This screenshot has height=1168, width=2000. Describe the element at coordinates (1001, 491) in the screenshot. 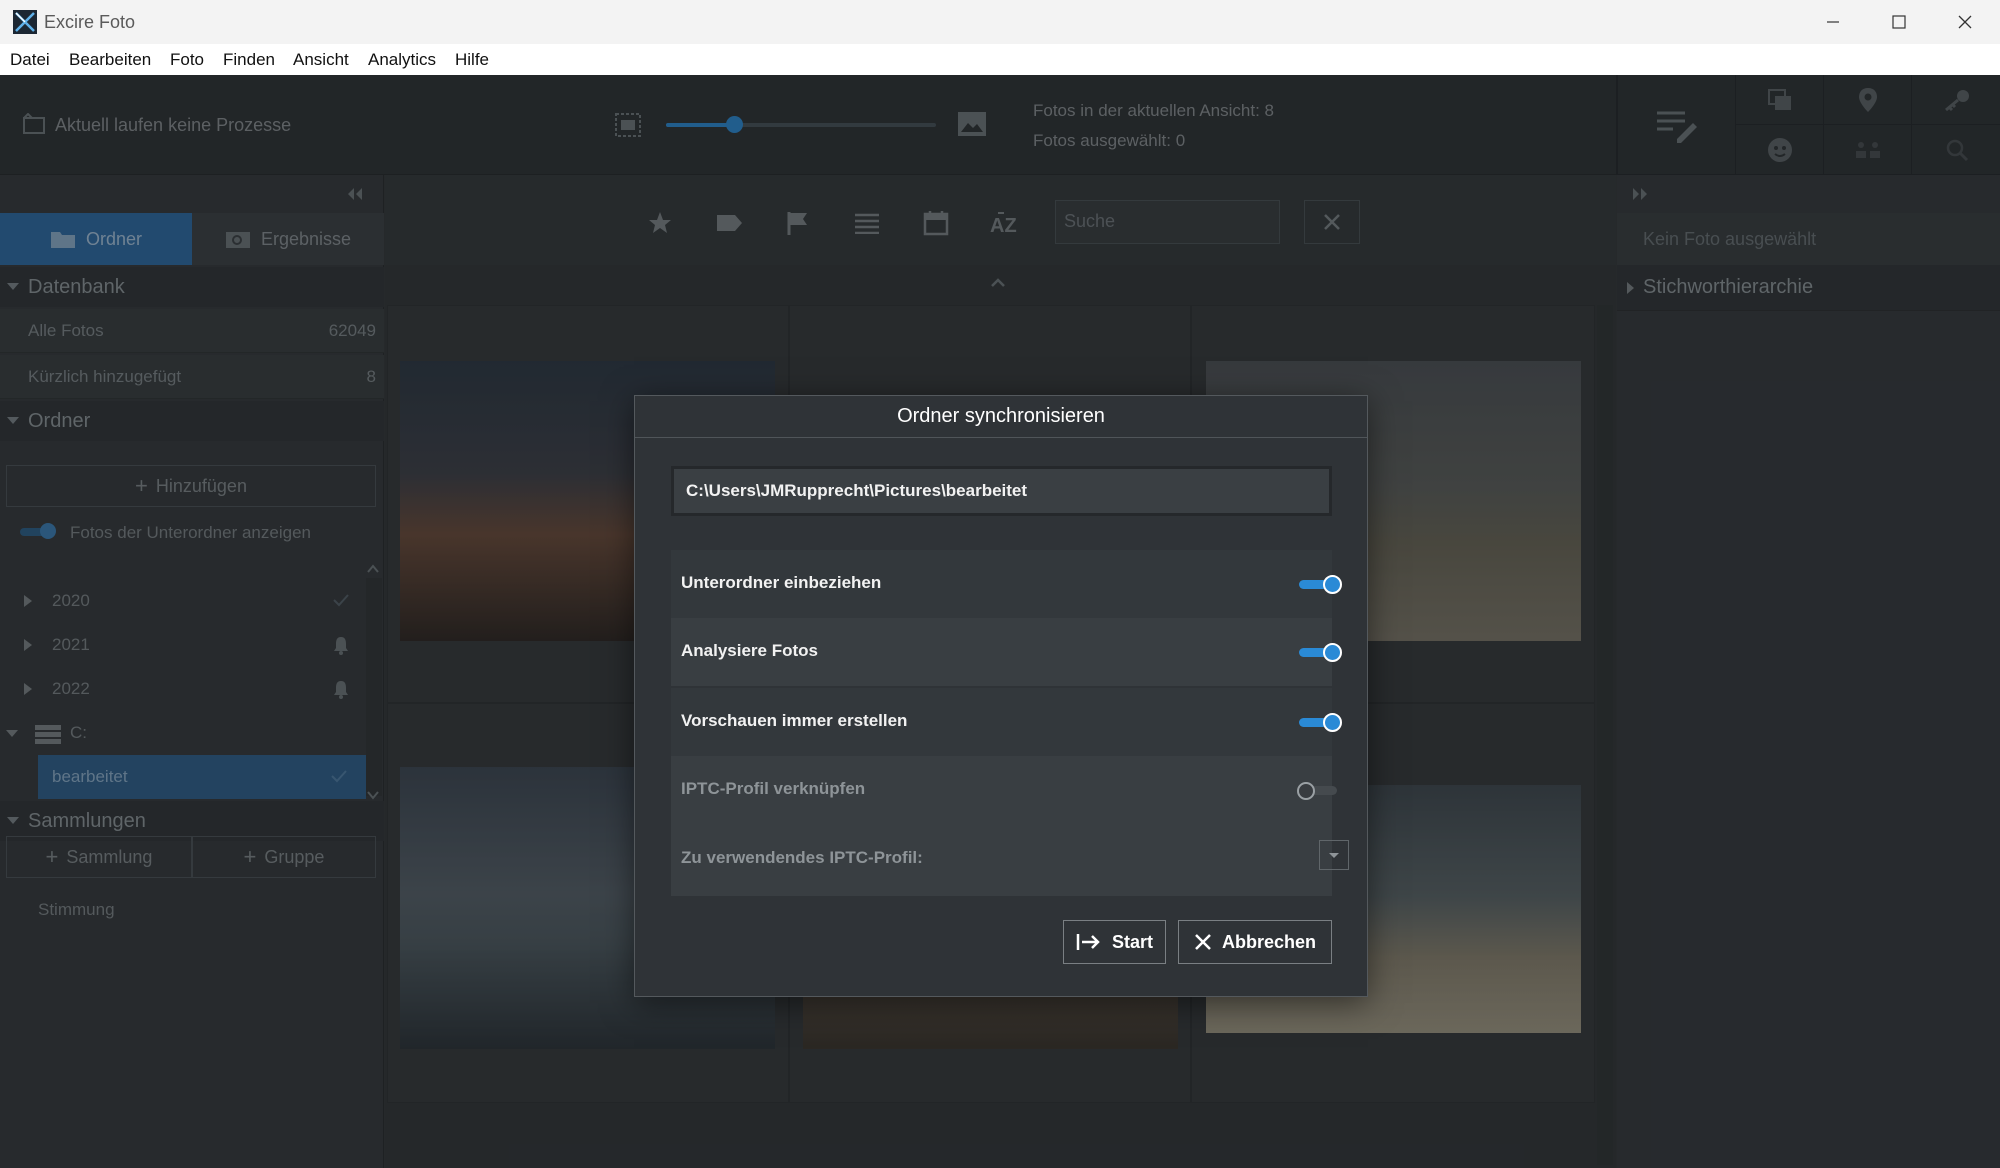

I see `folder-path-field: C:\Users\JMRupprecht\Pictures\bearbeitet` at that location.